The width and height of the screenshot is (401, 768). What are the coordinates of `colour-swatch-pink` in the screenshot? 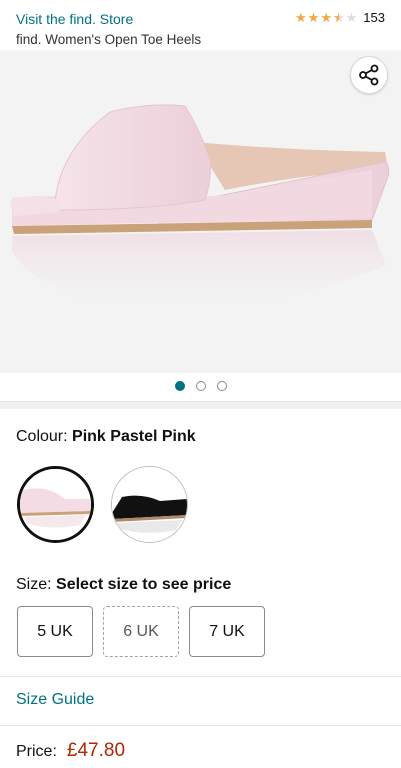 It's located at (55, 504).